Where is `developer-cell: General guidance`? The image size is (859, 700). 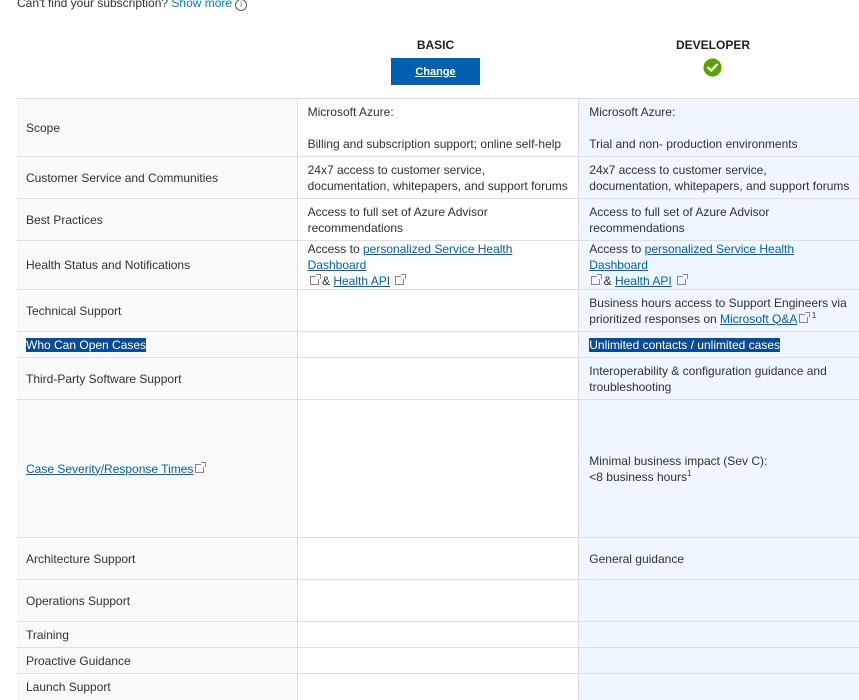
developer-cell: General guidance is located at coordinates (718, 558).